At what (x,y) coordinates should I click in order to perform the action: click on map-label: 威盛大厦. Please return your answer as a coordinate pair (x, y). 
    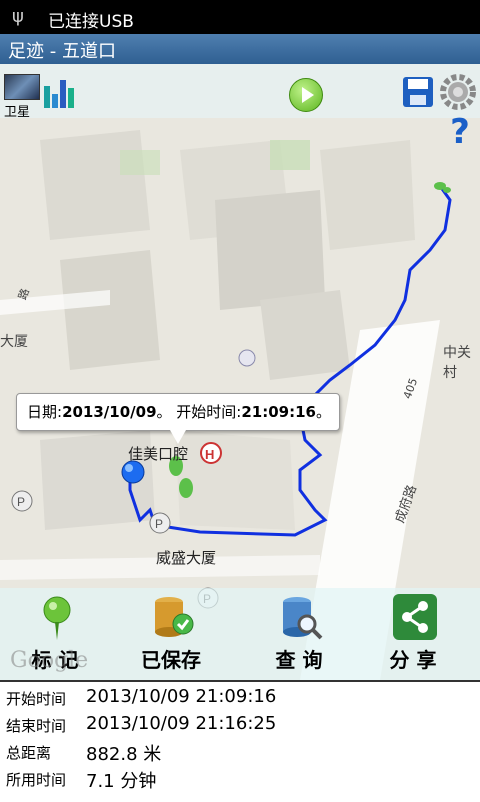
    Looking at the image, I should click on (186, 558).